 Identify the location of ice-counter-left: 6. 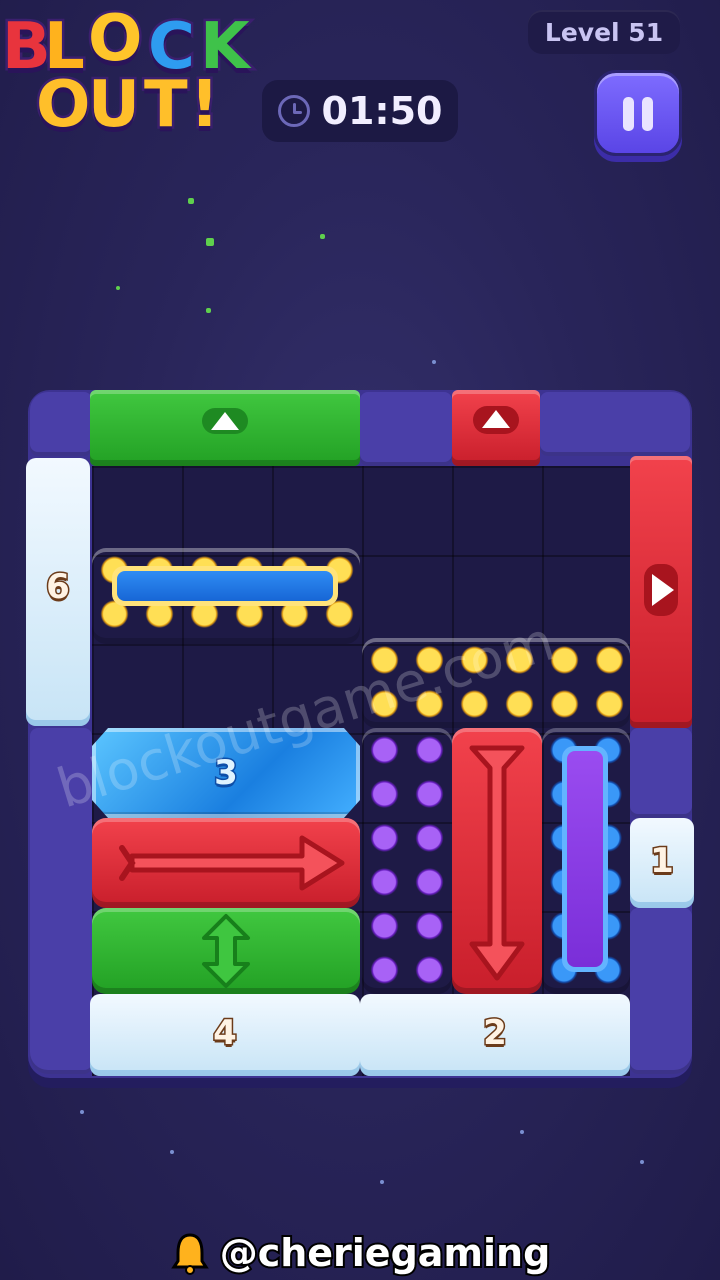
(58, 592).